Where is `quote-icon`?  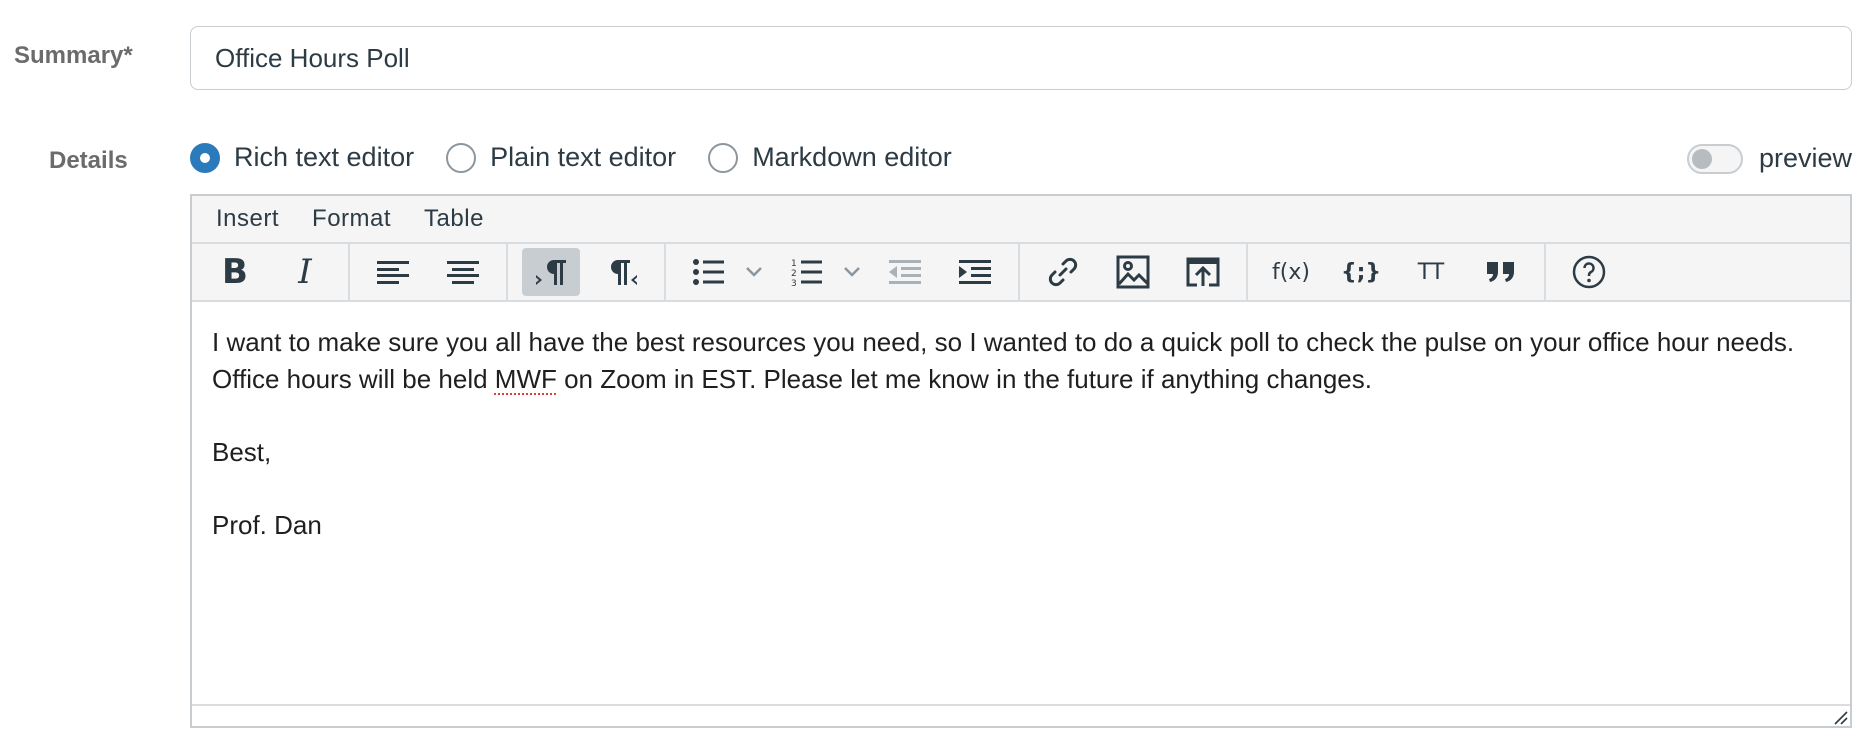
quote-icon is located at coordinates (1500, 272).